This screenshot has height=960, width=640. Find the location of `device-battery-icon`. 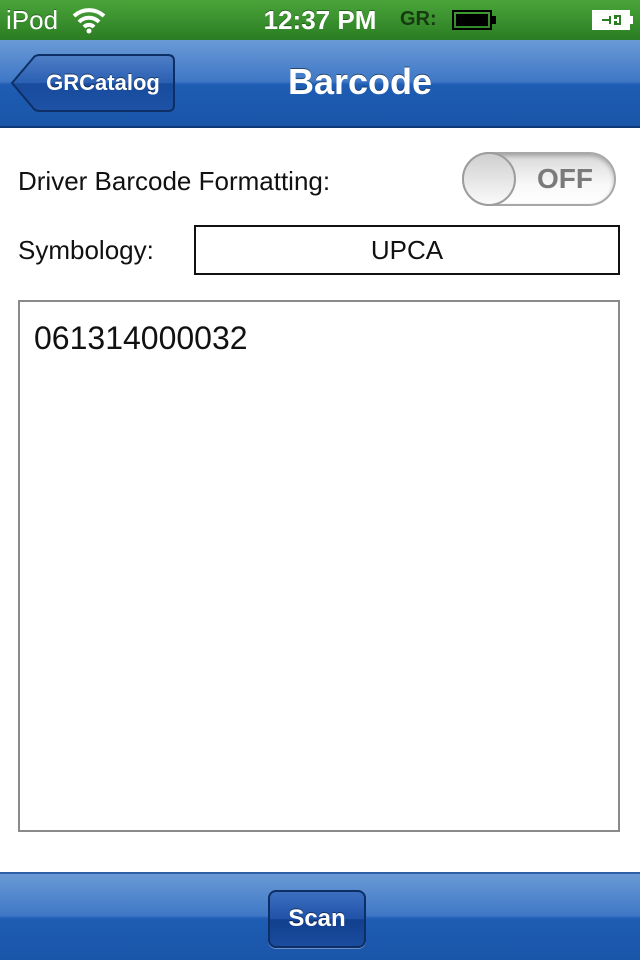

device-battery-icon is located at coordinates (613, 20).